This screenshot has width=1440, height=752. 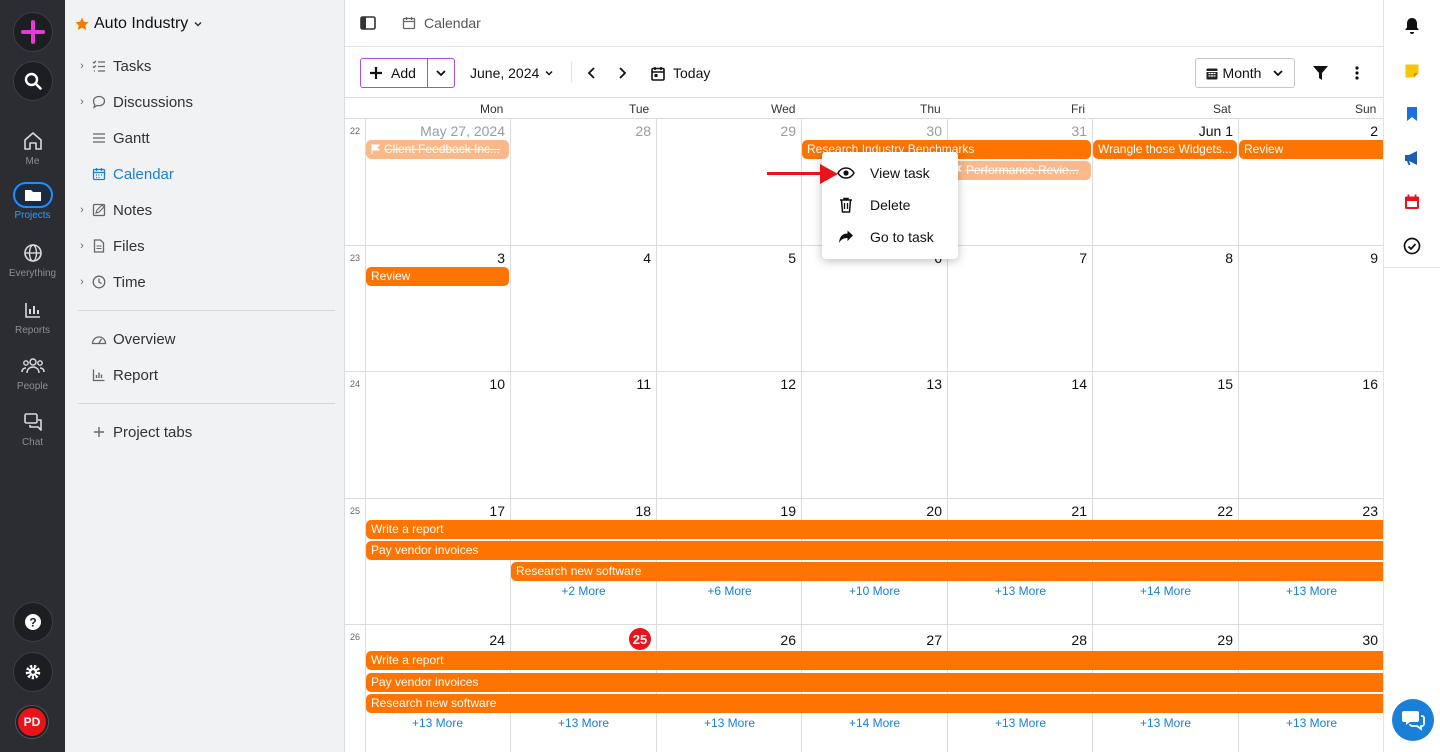 I want to click on rail-item-chat: Chat, so click(x=32, y=428).